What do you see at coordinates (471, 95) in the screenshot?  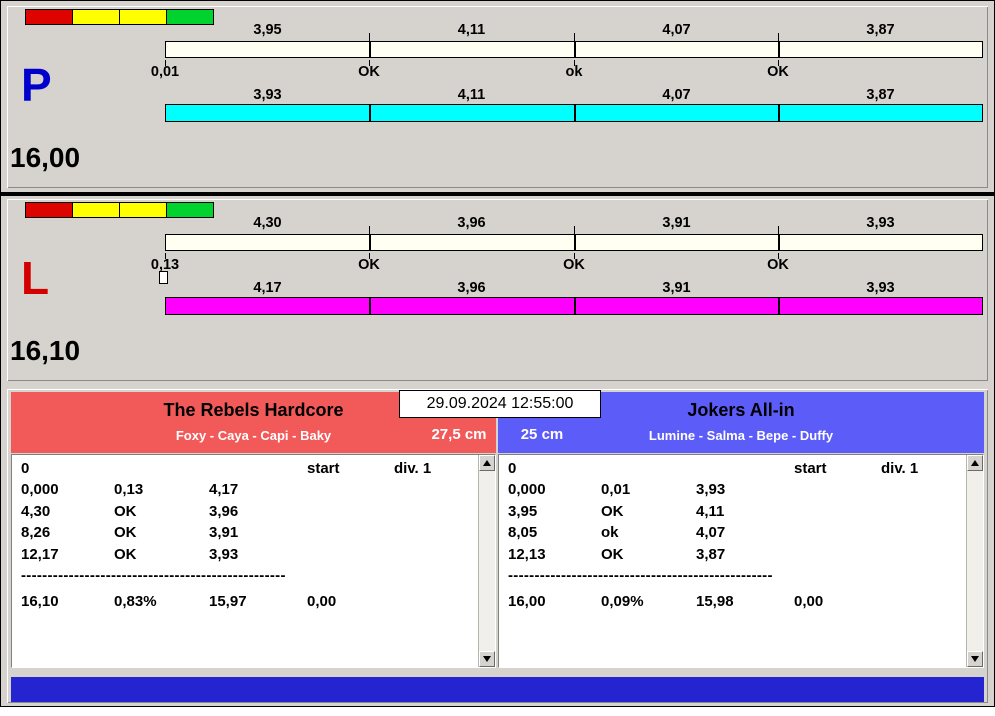 I see `bottom-segment-value: 4,11` at bounding box center [471, 95].